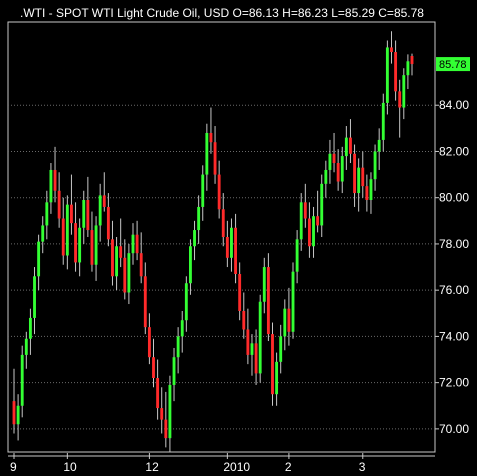  Describe the element at coordinates (288, 467) in the screenshot. I see `x-tick-label: 2` at that location.